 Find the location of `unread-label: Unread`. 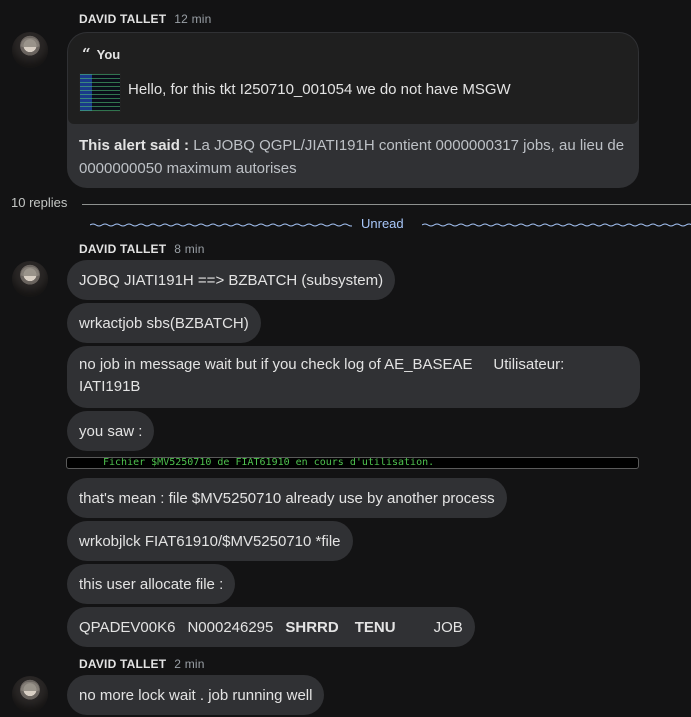

unread-label: Unread is located at coordinates (382, 223).